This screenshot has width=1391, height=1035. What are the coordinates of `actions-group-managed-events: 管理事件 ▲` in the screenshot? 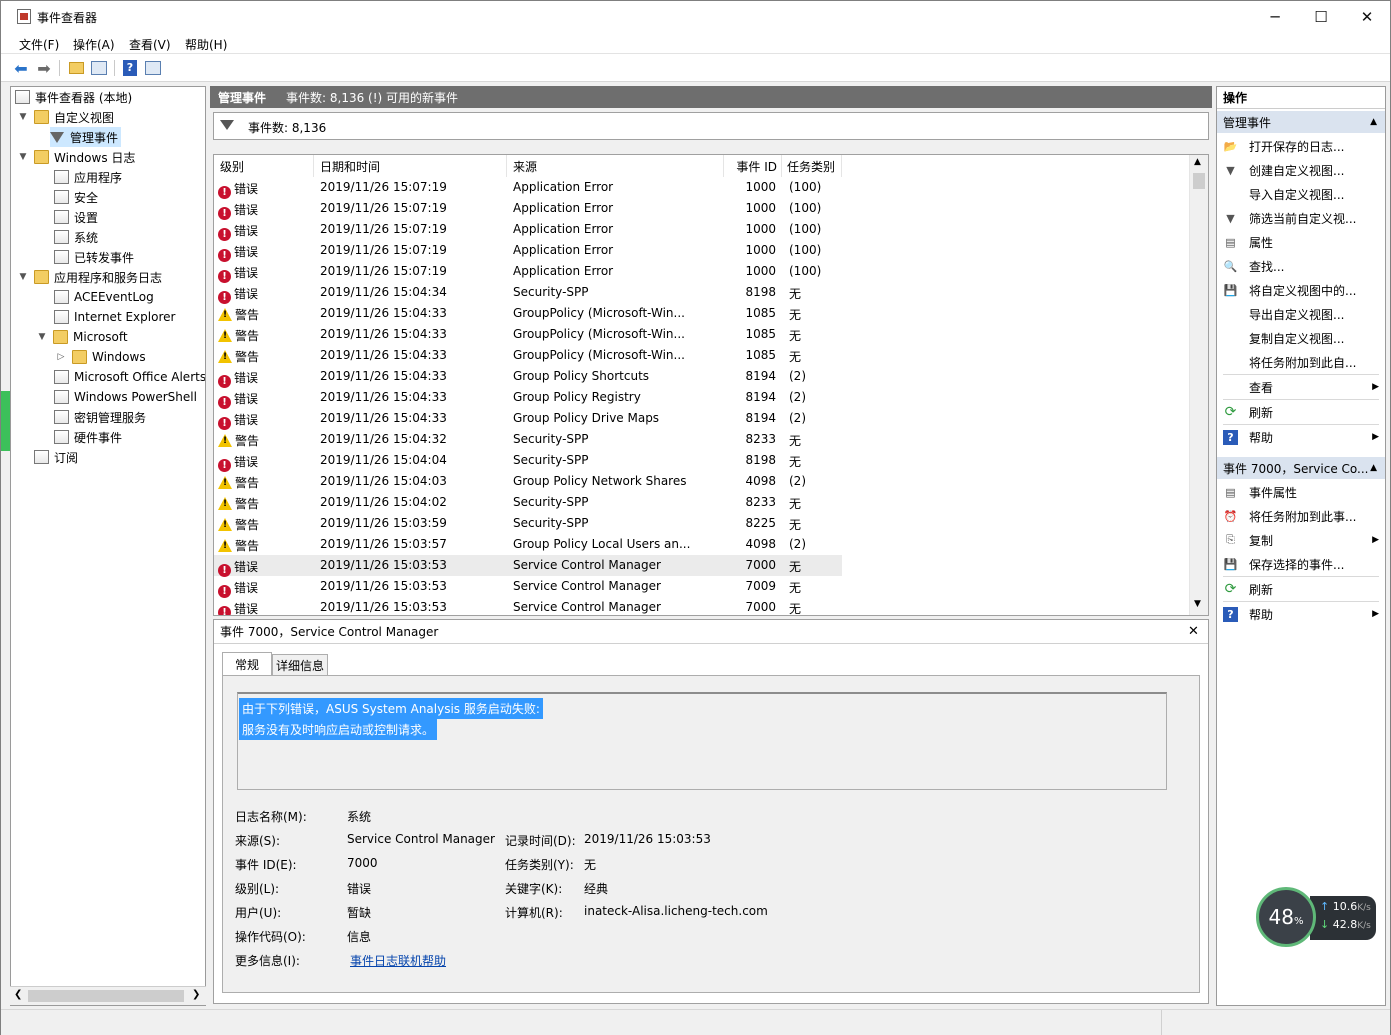 It's located at (1301, 122).